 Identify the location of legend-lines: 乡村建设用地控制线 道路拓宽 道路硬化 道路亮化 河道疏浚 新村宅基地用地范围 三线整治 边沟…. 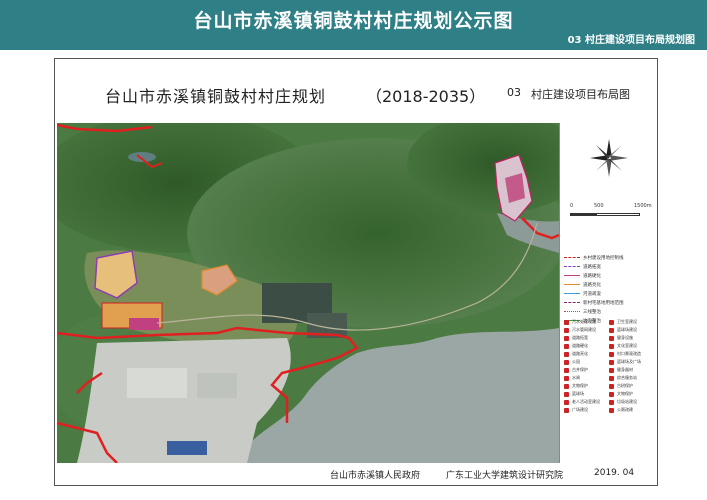
(609, 289).